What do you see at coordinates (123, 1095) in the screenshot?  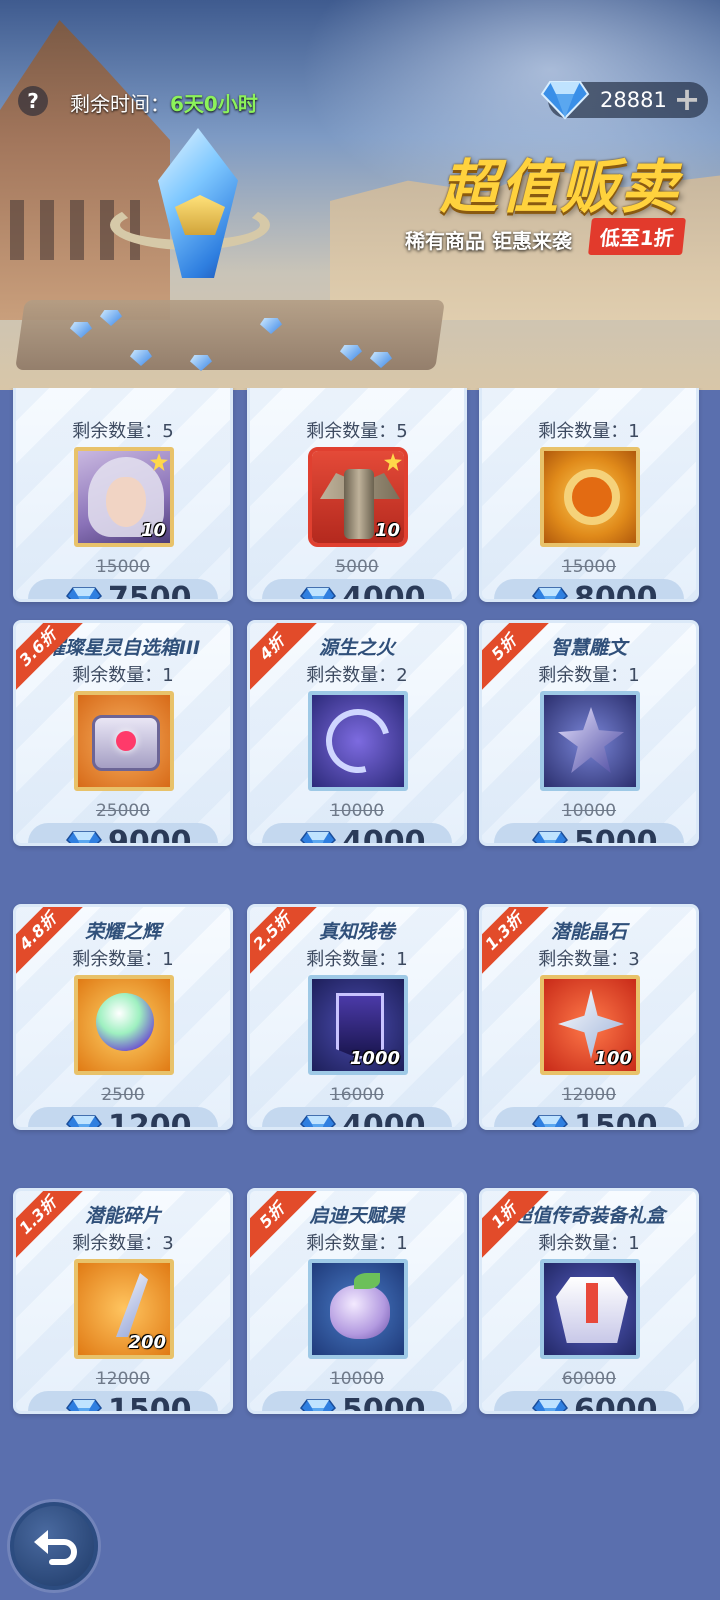 I see `original-price: 2500` at bounding box center [123, 1095].